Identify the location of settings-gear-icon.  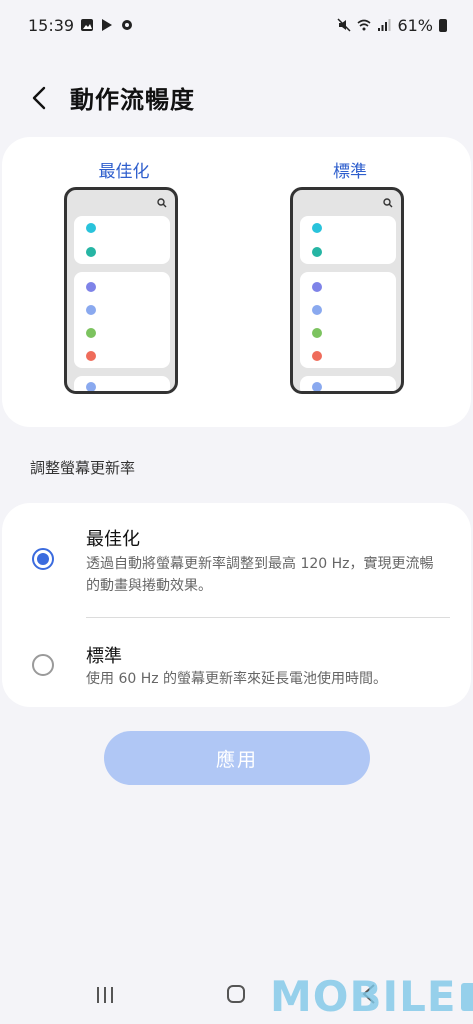
(127, 25).